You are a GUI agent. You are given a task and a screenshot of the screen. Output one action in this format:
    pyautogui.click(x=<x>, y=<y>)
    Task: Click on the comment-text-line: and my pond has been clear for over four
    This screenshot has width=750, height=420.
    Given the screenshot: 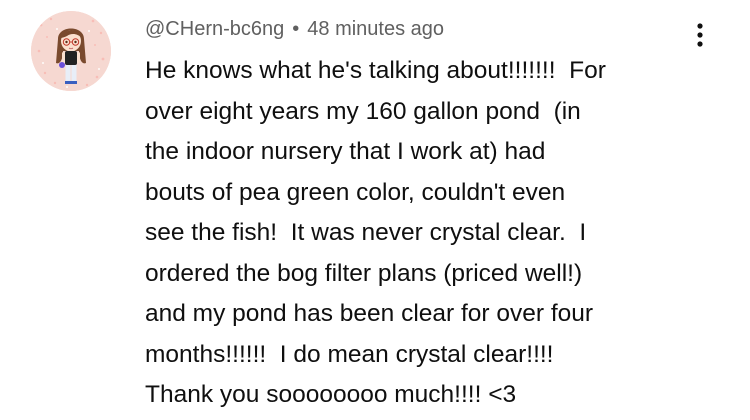 What is the action you would take?
    pyautogui.click(x=369, y=313)
    